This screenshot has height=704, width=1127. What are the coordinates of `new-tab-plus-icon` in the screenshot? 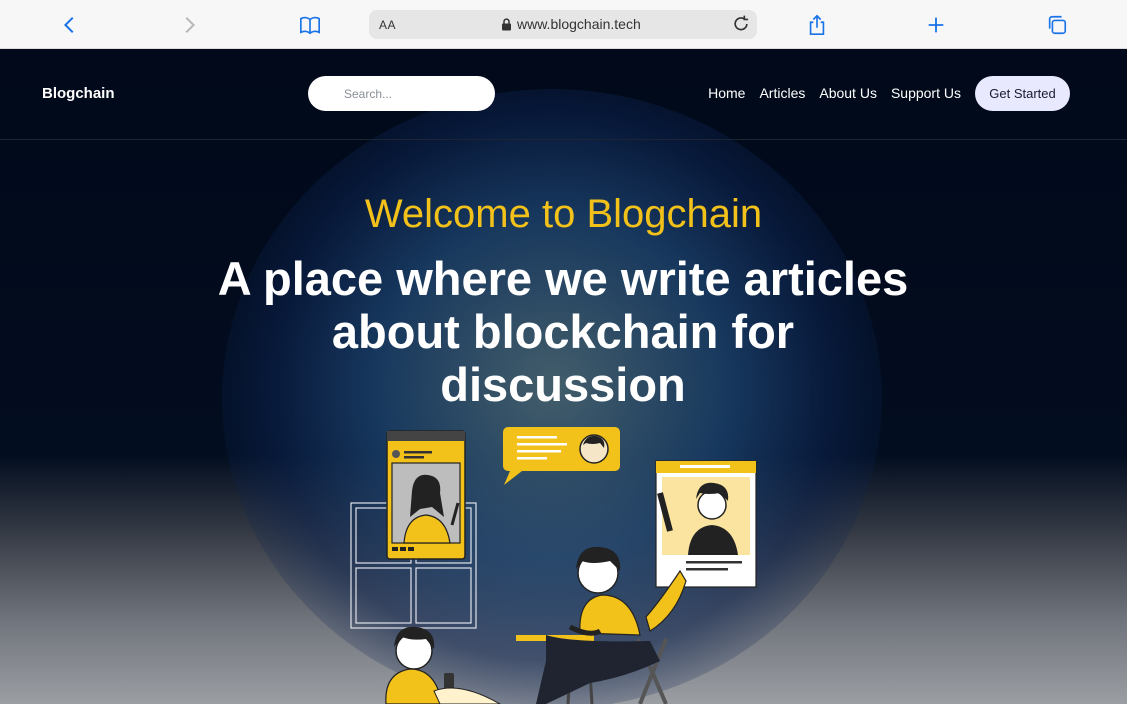 It's located at (936, 25).